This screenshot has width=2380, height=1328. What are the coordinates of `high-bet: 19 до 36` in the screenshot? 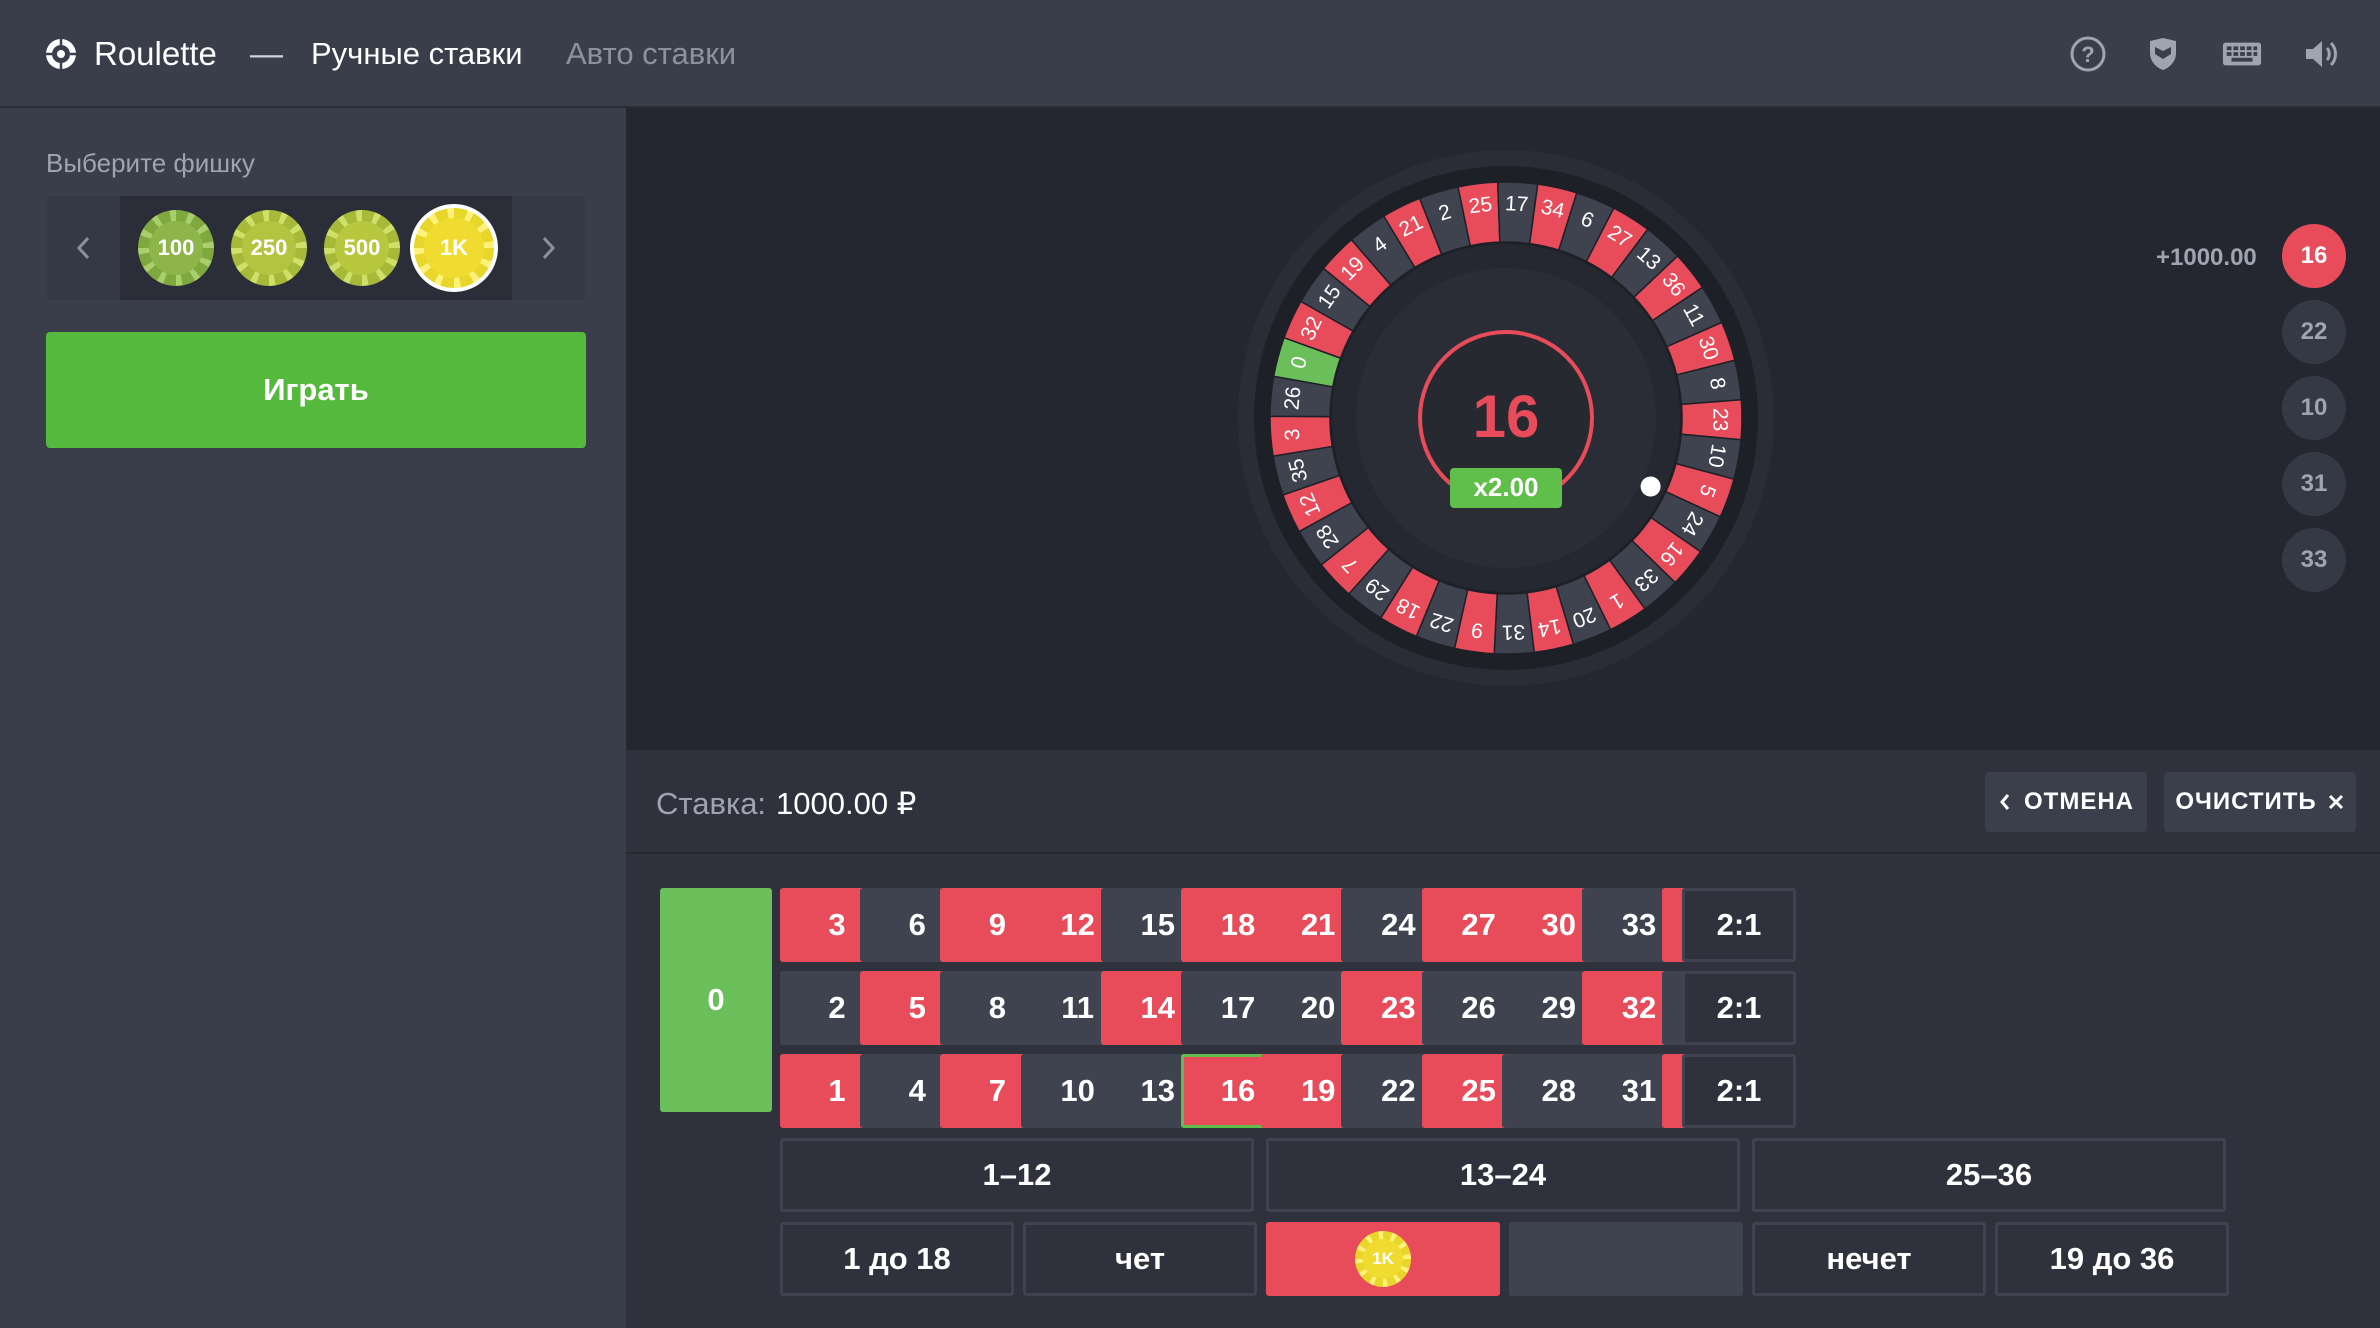 It's located at (2112, 1259).